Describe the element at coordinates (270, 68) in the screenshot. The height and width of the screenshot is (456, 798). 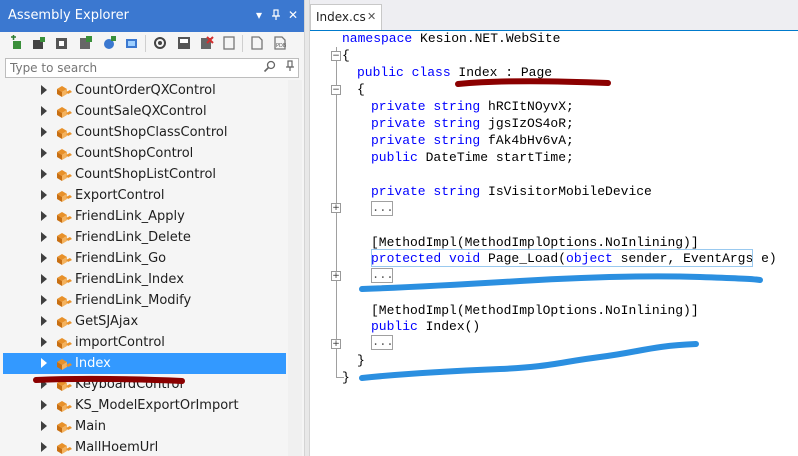
I see `search-options-icon` at that location.